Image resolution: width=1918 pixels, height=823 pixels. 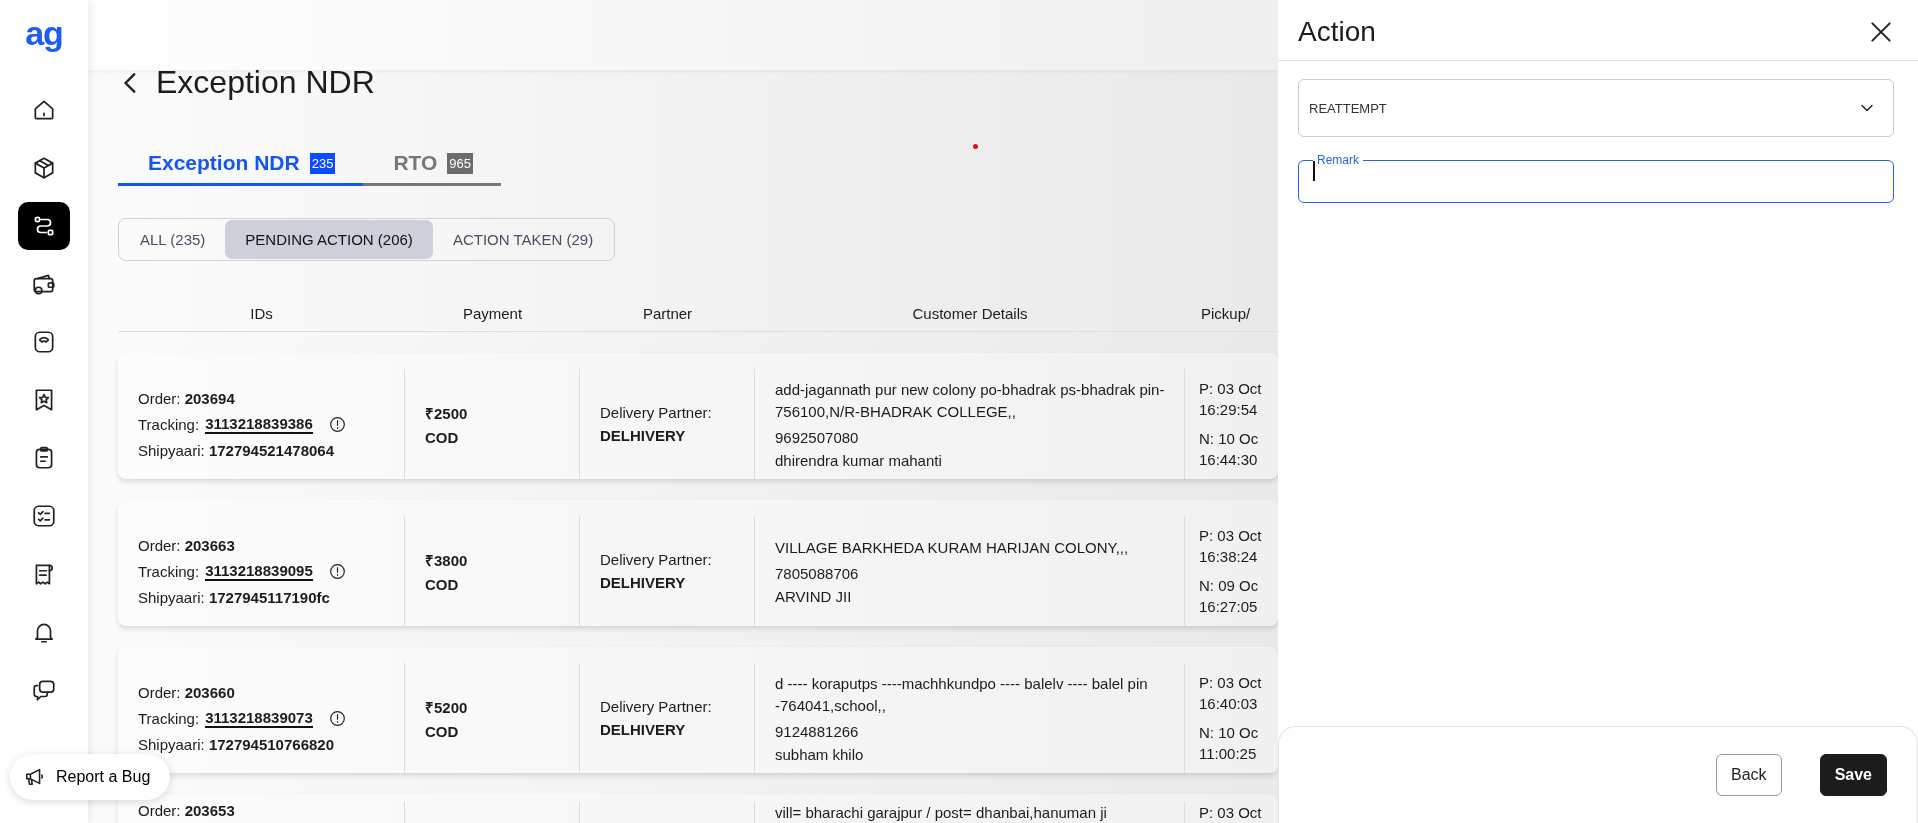 What do you see at coordinates (186, 545) in the screenshot?
I see `order-id: Order: 203663` at bounding box center [186, 545].